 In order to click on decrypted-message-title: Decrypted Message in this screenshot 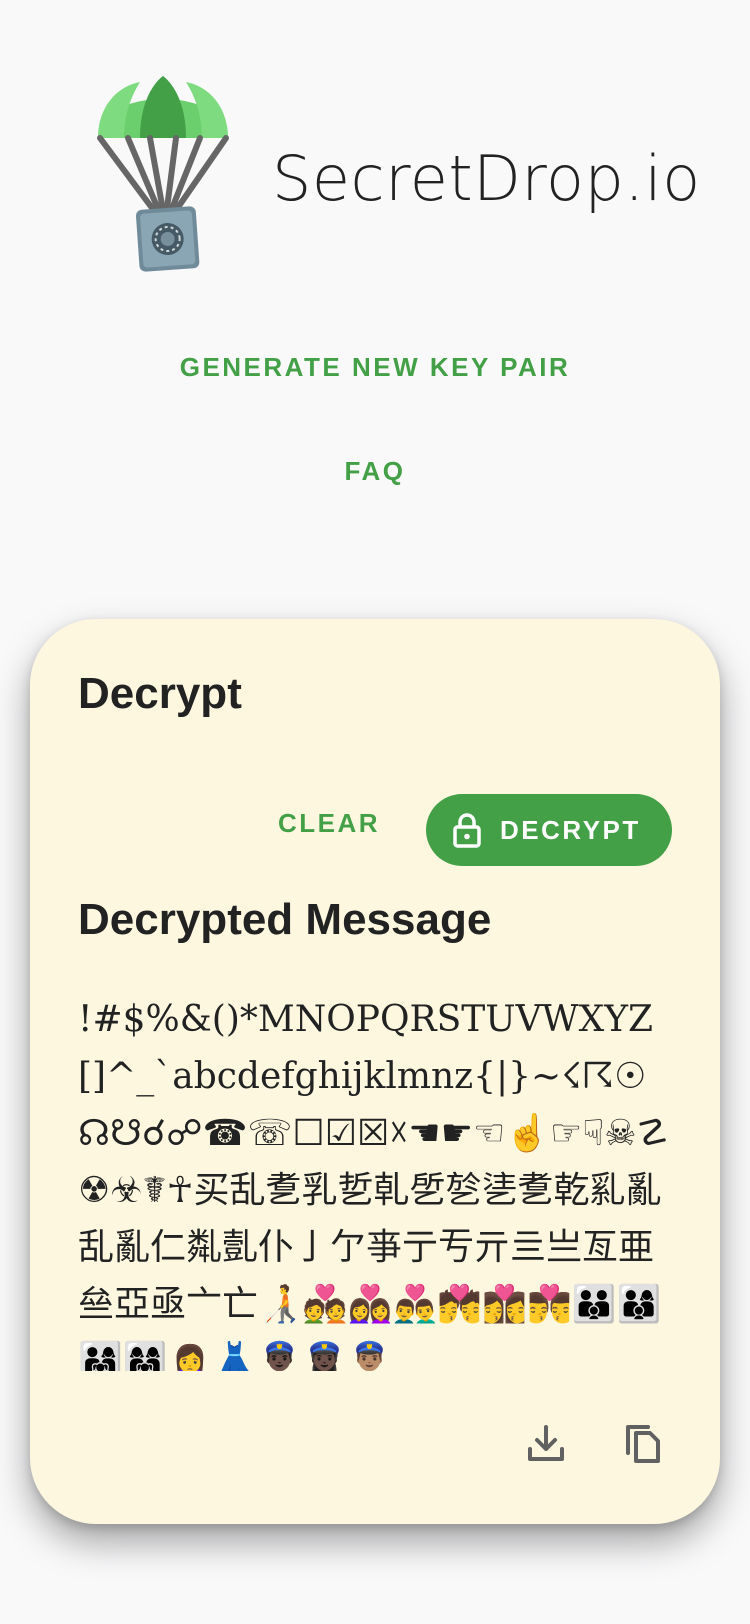, I will do `click(285, 919)`.